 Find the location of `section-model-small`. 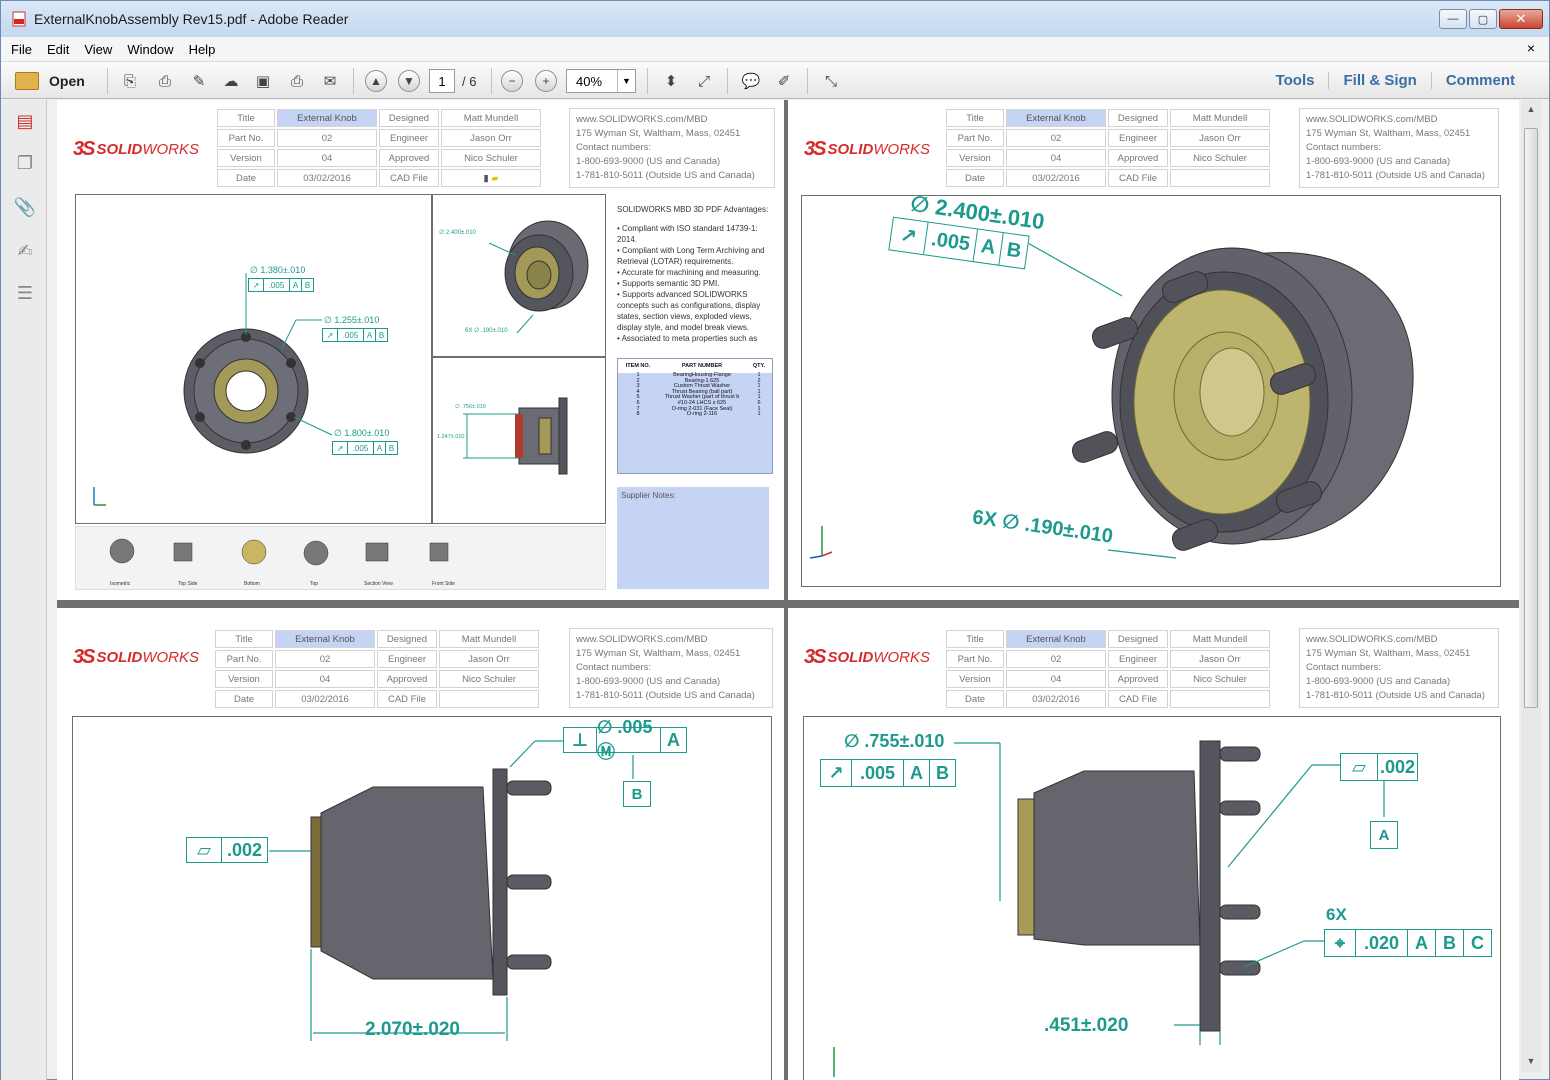

section-model-small is located at coordinates (515, 436).